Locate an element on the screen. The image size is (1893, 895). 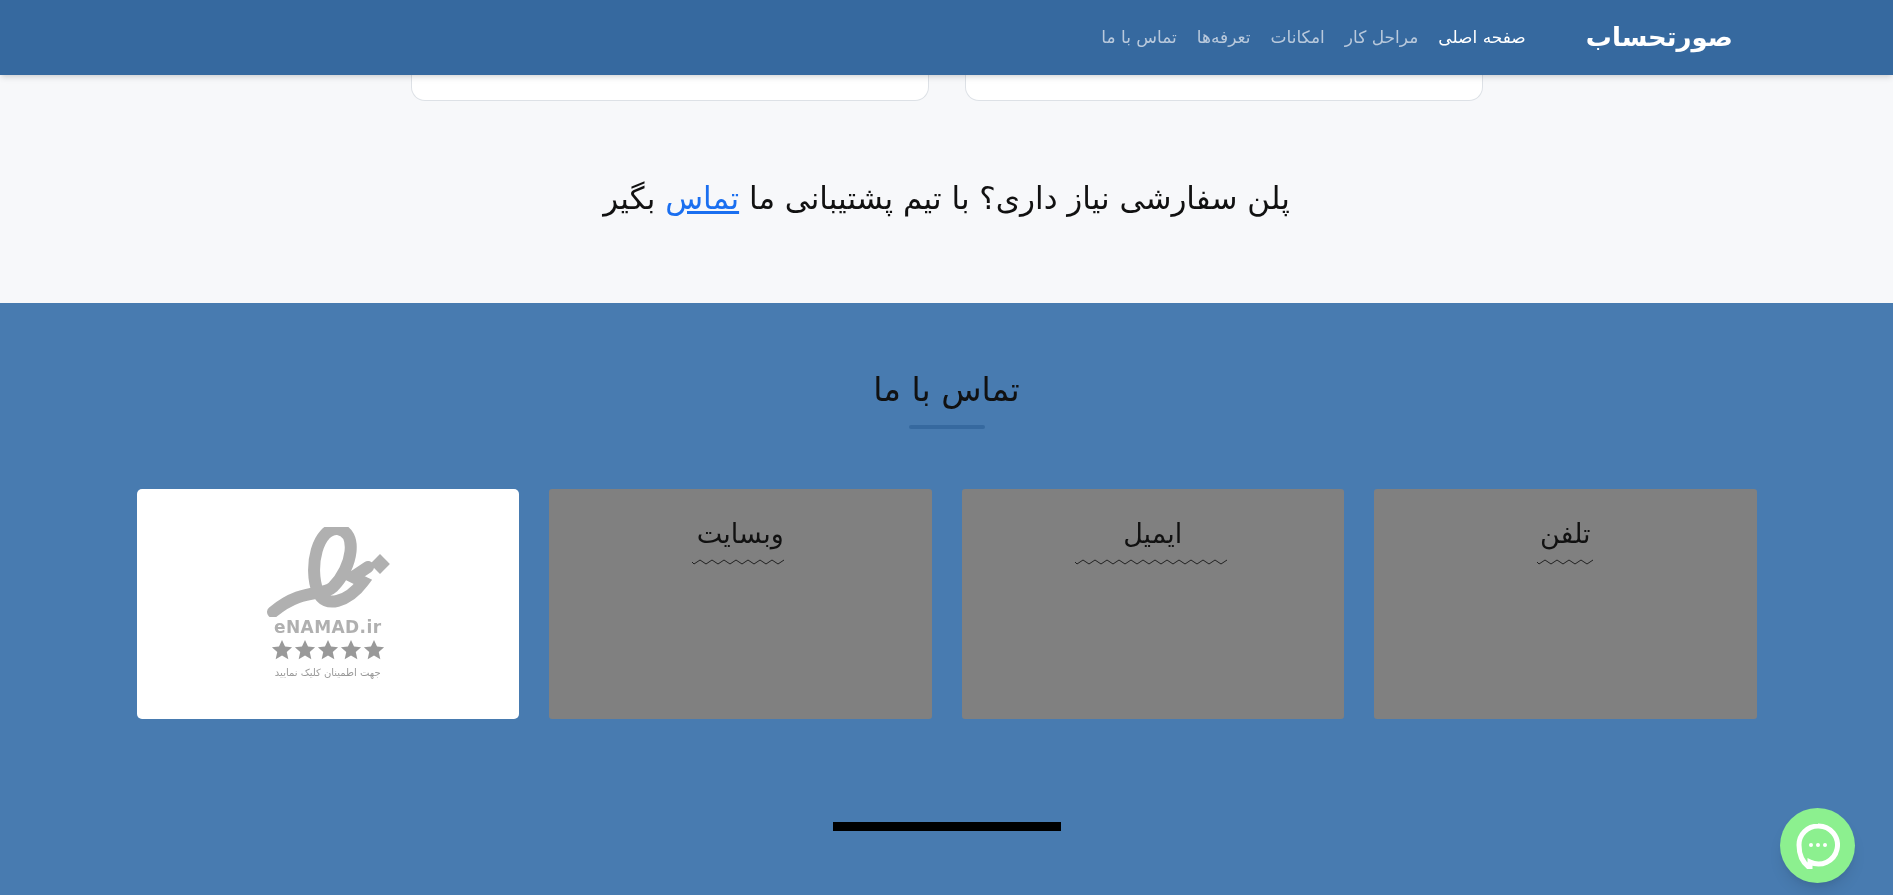
badge-caption: جهت اطمینان کلیک نمایید is located at coordinates (327, 672).